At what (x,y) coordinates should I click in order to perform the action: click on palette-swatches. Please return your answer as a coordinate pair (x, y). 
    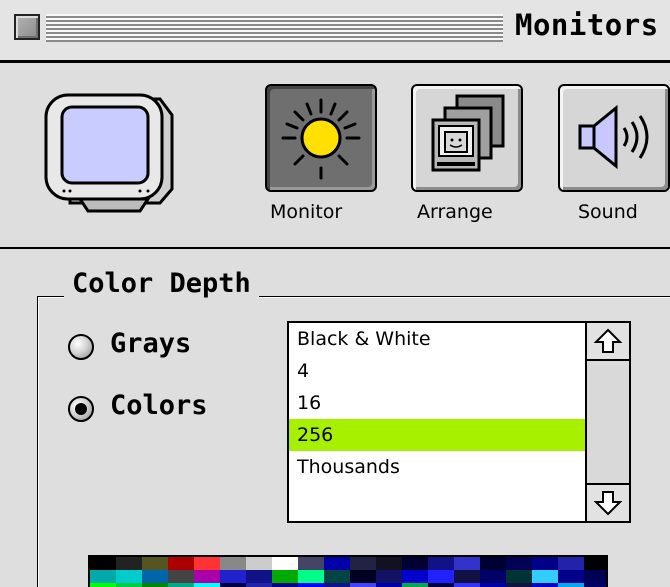
    Looking at the image, I should click on (348, 572).